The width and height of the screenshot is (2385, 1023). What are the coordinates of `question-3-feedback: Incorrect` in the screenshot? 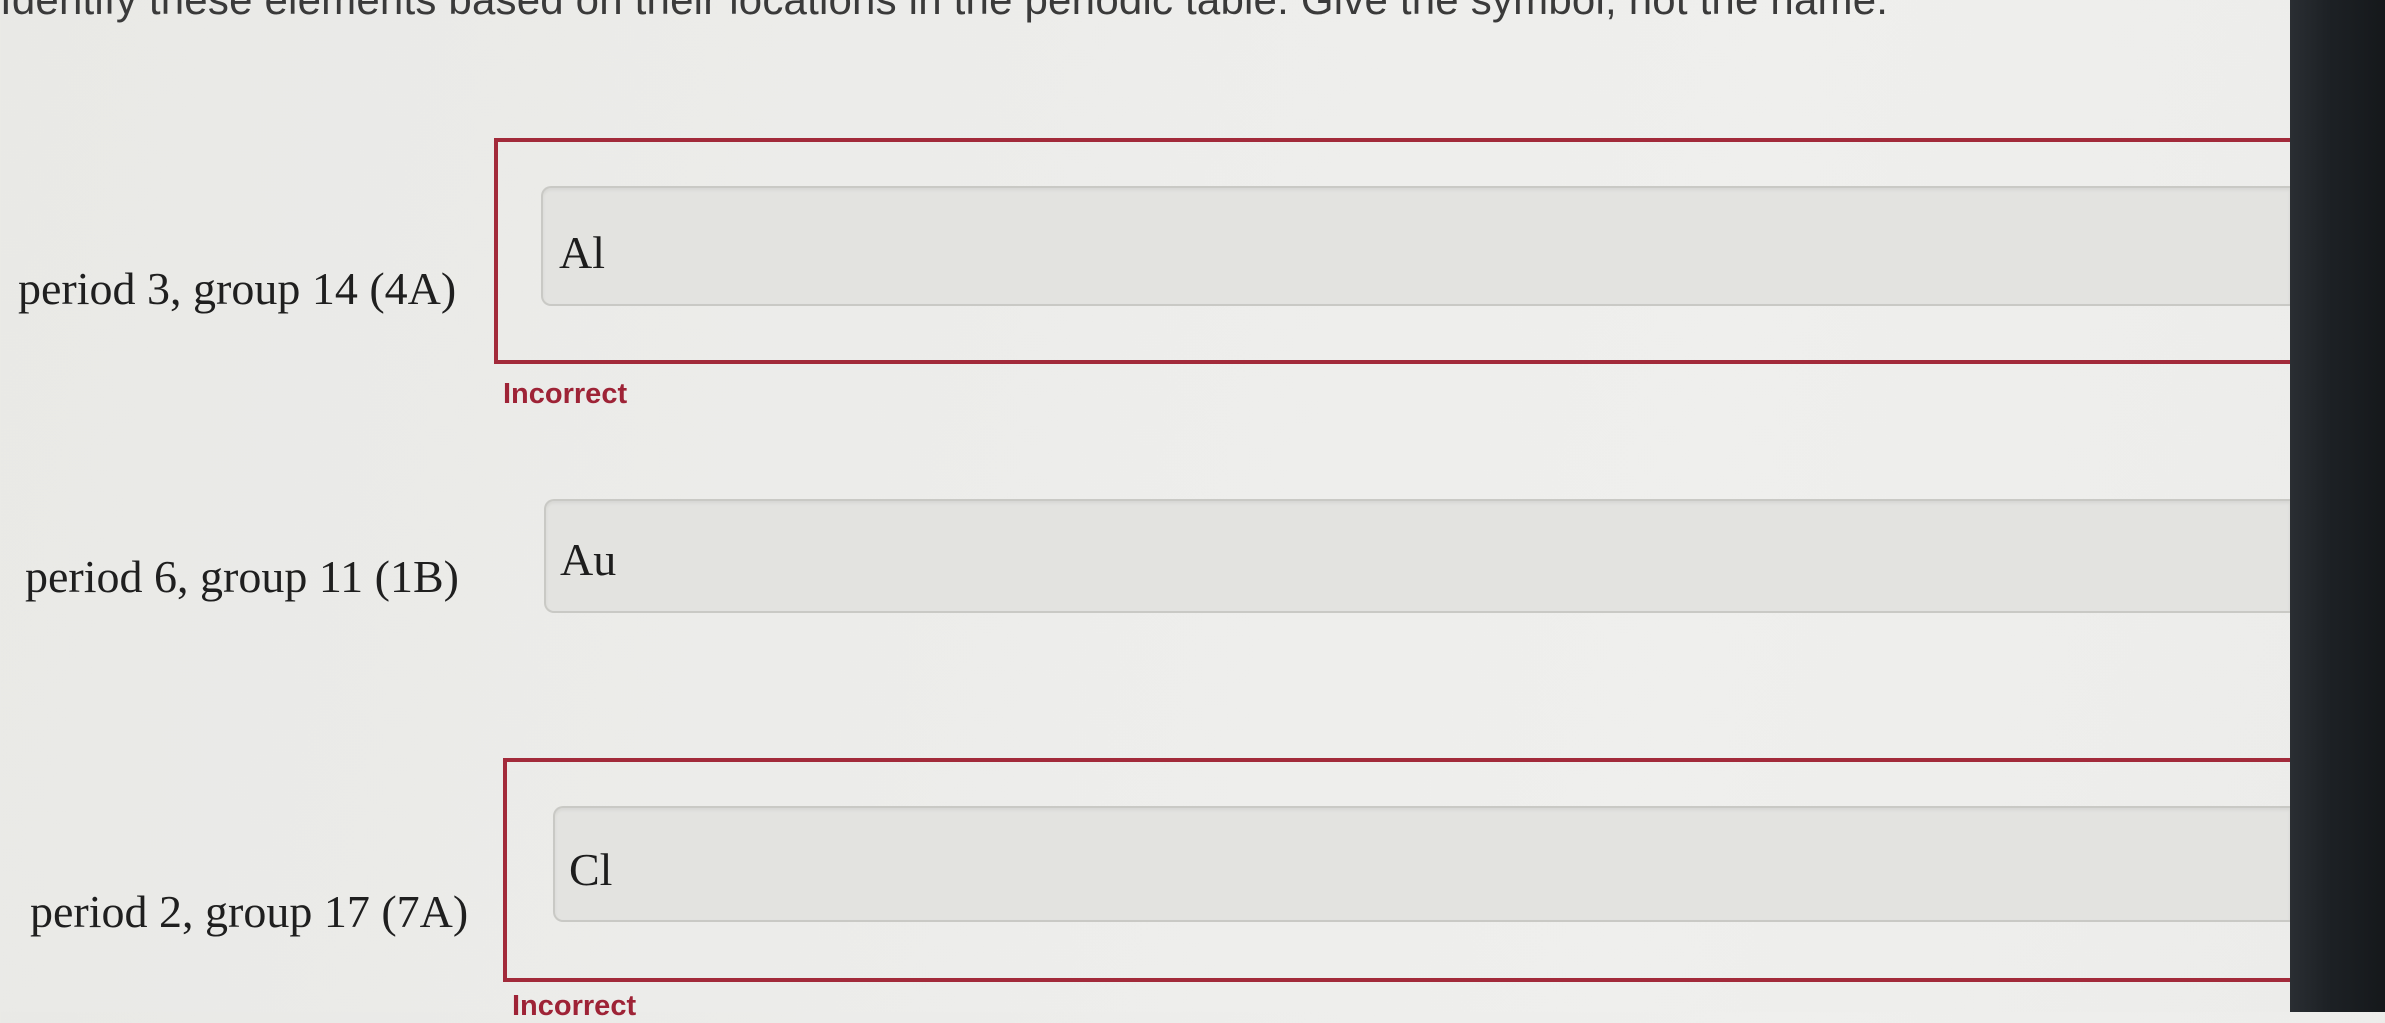 It's located at (574, 1006).